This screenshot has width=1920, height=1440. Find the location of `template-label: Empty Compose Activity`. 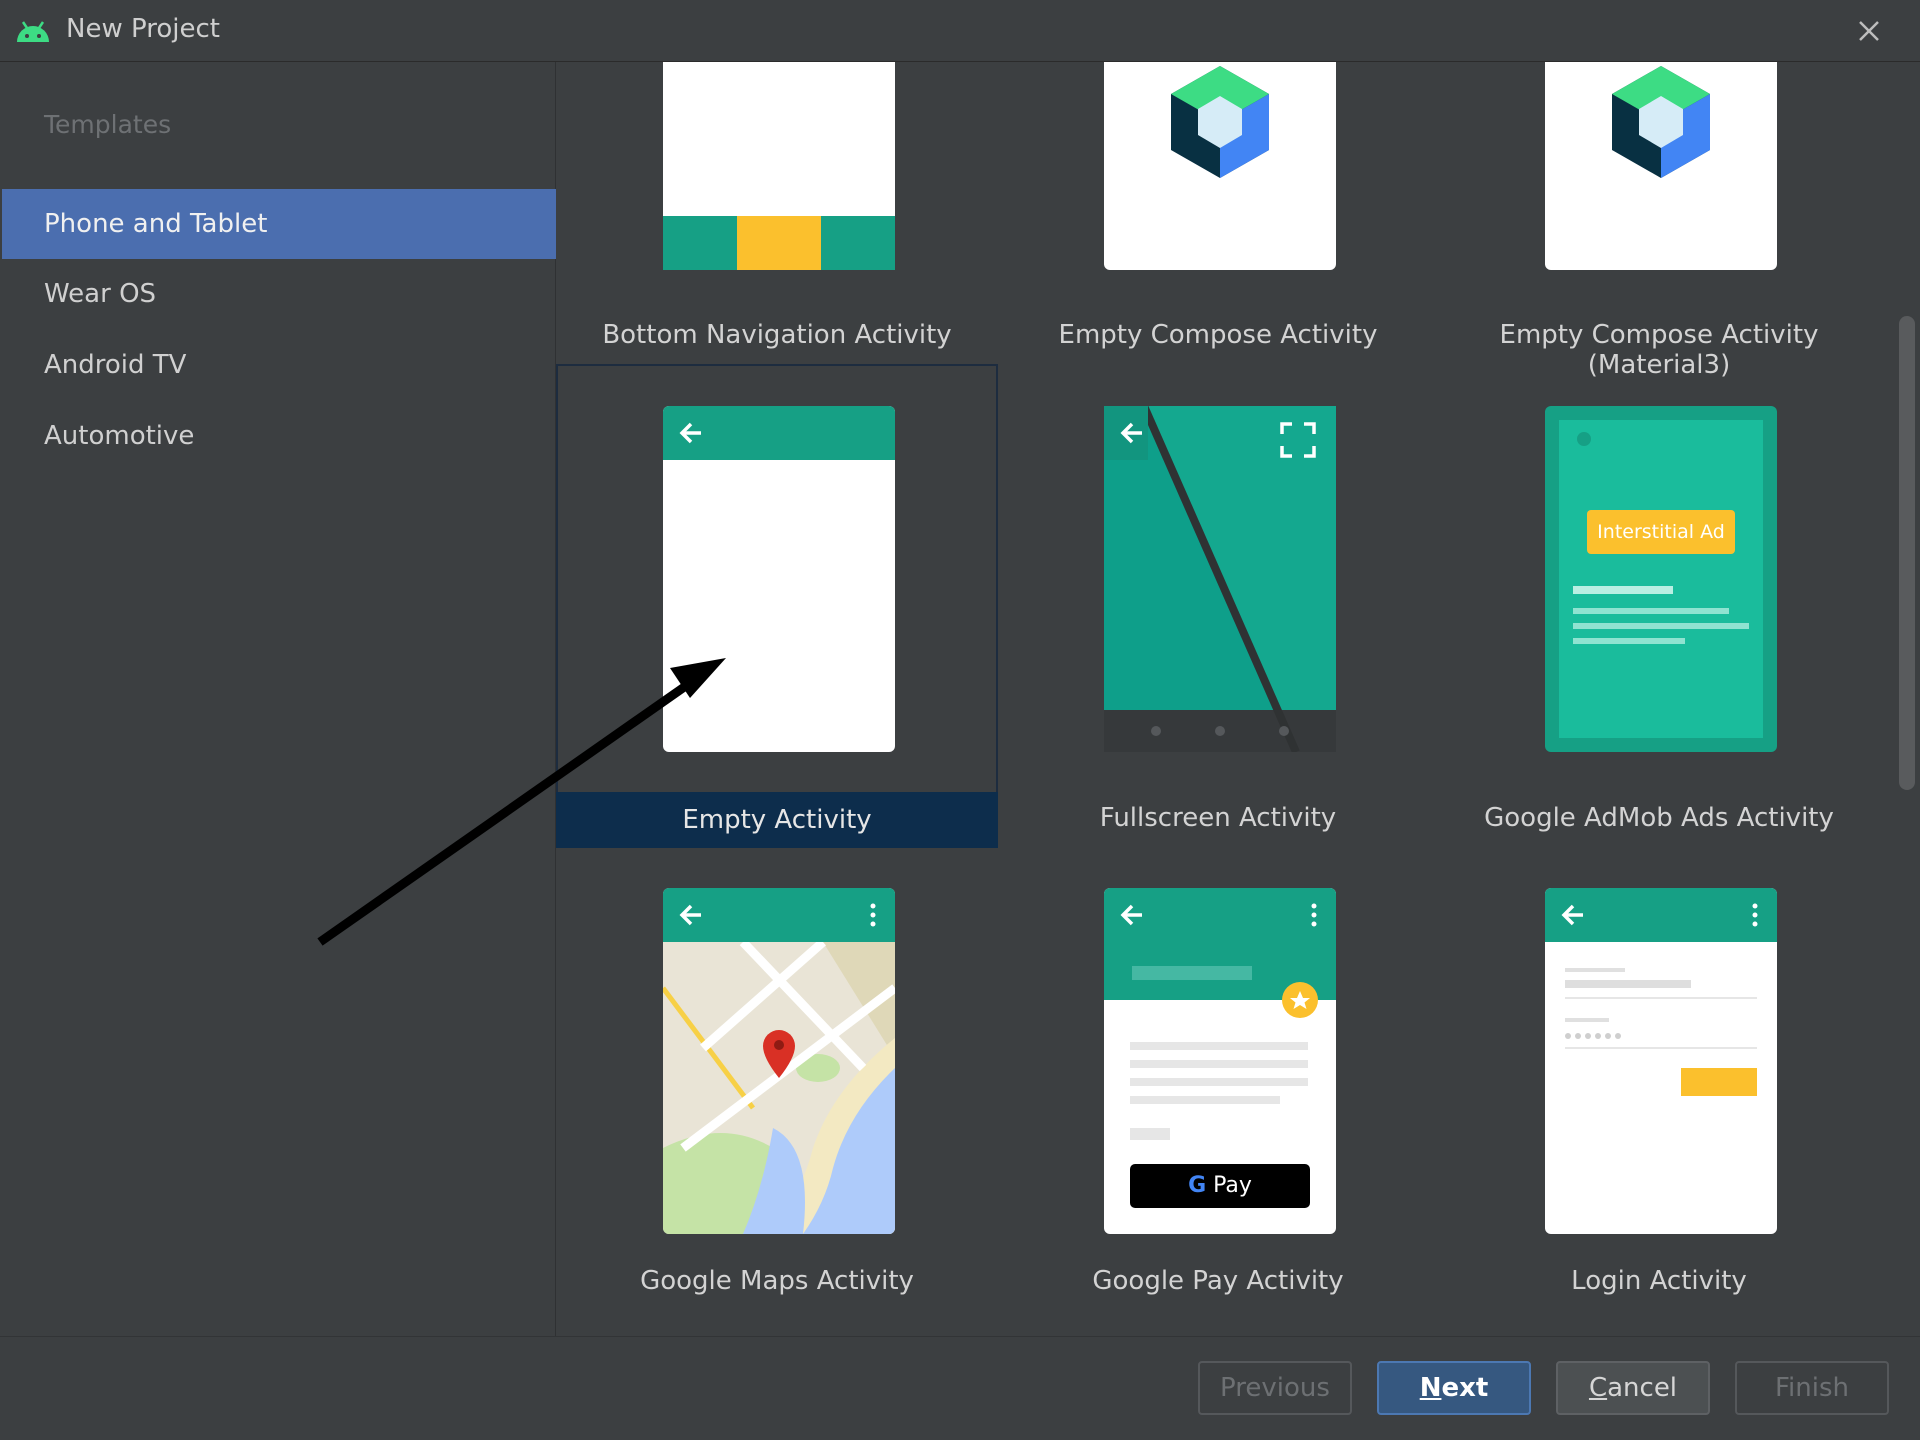

template-label: Empty Compose Activity is located at coordinates (1218, 335).